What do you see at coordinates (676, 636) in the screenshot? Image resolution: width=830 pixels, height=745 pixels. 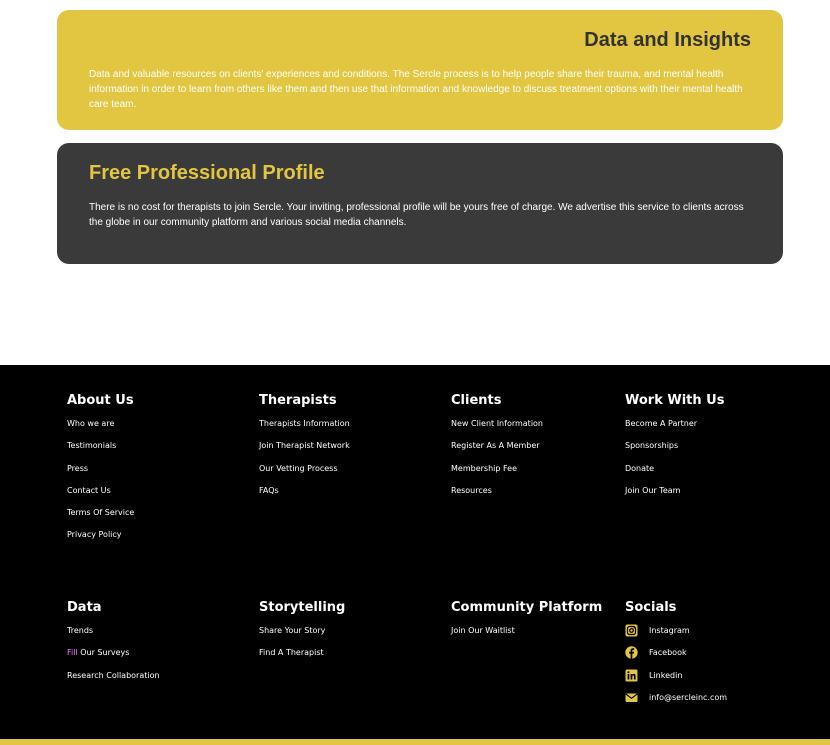 I see `social-instagram-link: Instagram` at bounding box center [676, 636].